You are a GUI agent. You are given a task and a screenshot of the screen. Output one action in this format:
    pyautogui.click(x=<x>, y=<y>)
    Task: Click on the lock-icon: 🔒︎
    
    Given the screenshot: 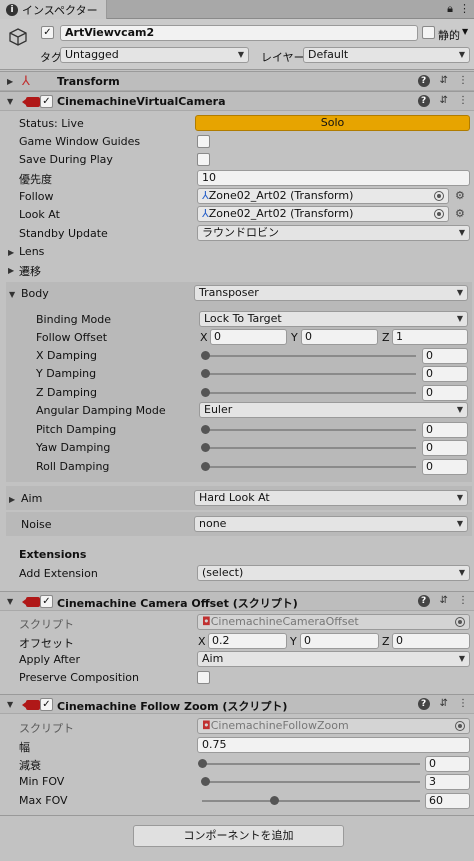 What is the action you would take?
    pyautogui.click(x=450, y=9)
    